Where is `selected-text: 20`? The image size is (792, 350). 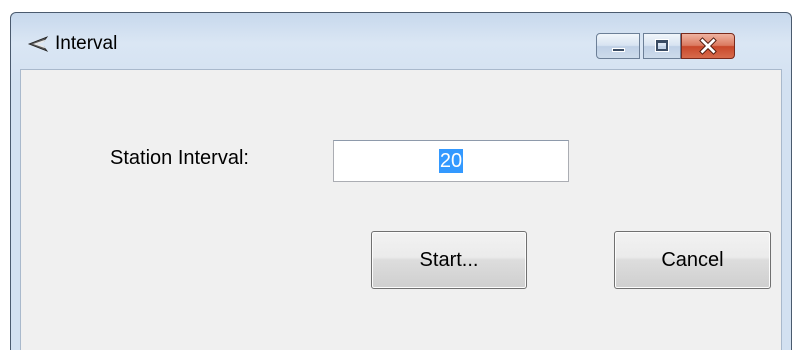
selected-text: 20 is located at coordinates (451, 161).